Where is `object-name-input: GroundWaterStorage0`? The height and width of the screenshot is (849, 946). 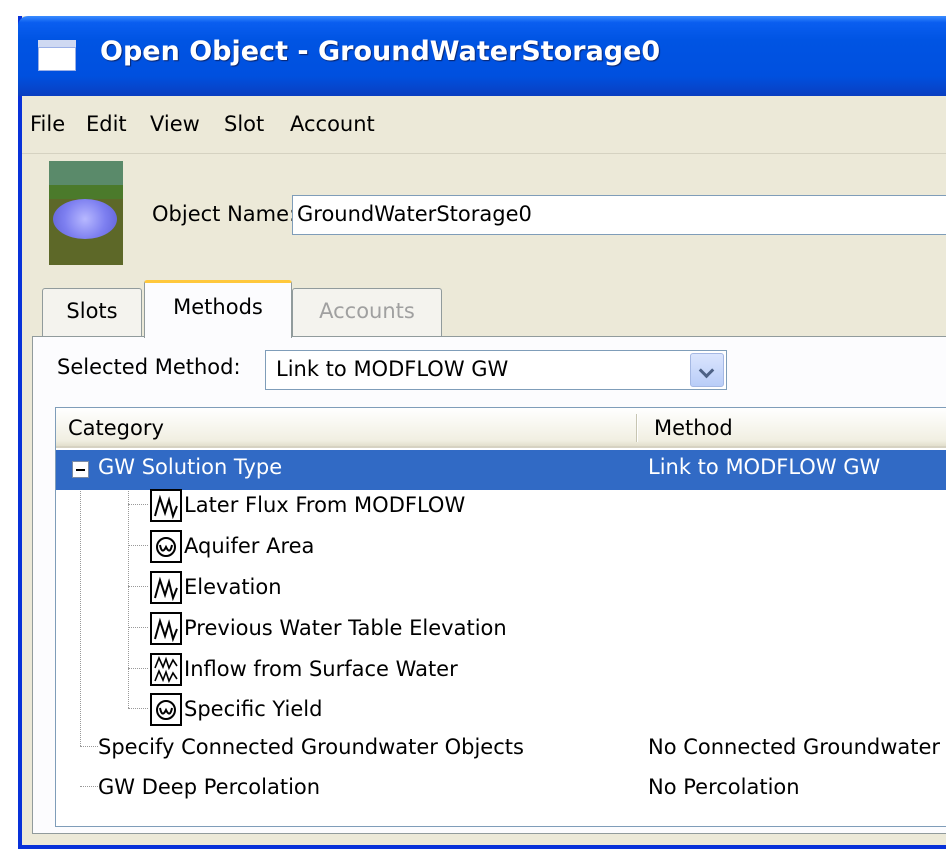
object-name-input: GroundWaterStorage0 is located at coordinates (619, 215).